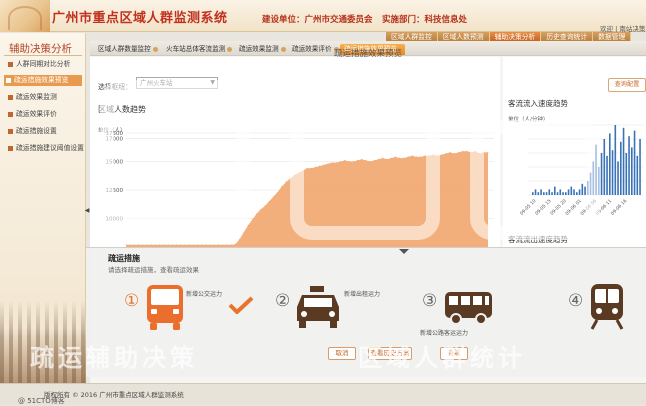  Describe the element at coordinates (283, 301) in the screenshot. I see `measure-number: ②` at that location.